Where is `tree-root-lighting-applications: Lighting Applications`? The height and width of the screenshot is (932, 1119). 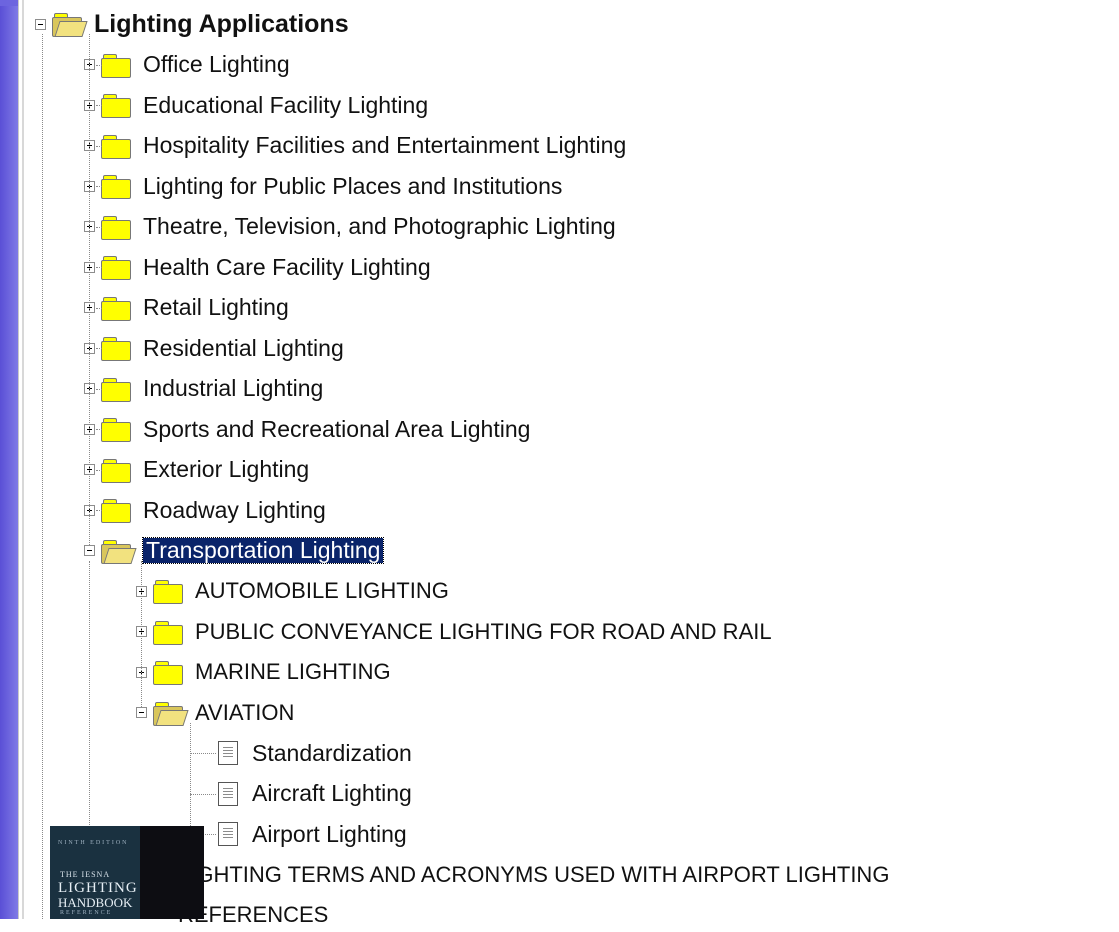
tree-root-lighting-applications: Lighting Applications is located at coordinates (192, 24).